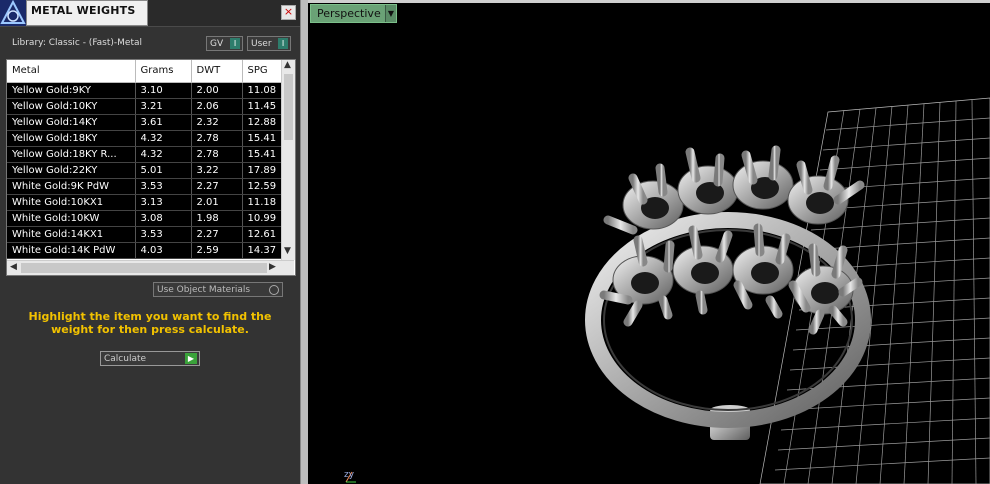  What do you see at coordinates (261, 44) in the screenshot?
I see `user-toggle-label: User` at bounding box center [261, 44].